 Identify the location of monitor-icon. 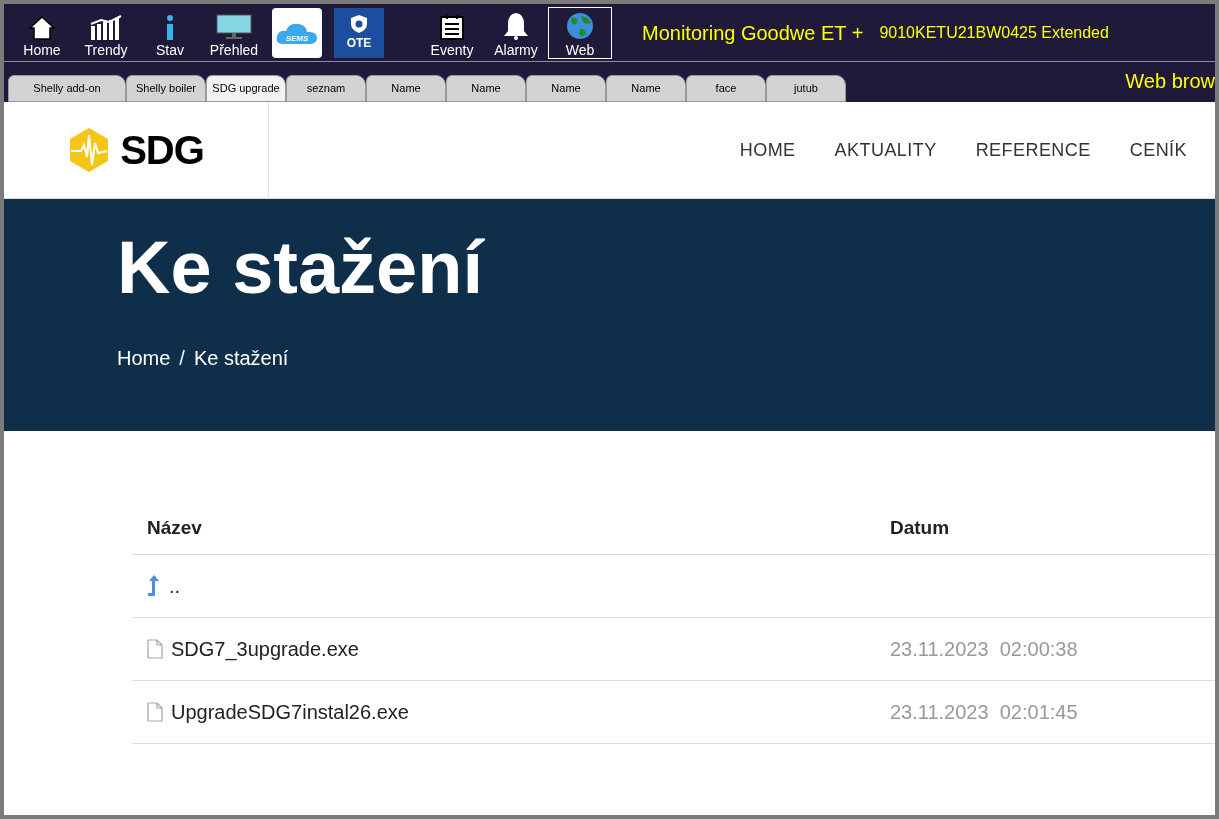
(234, 26).